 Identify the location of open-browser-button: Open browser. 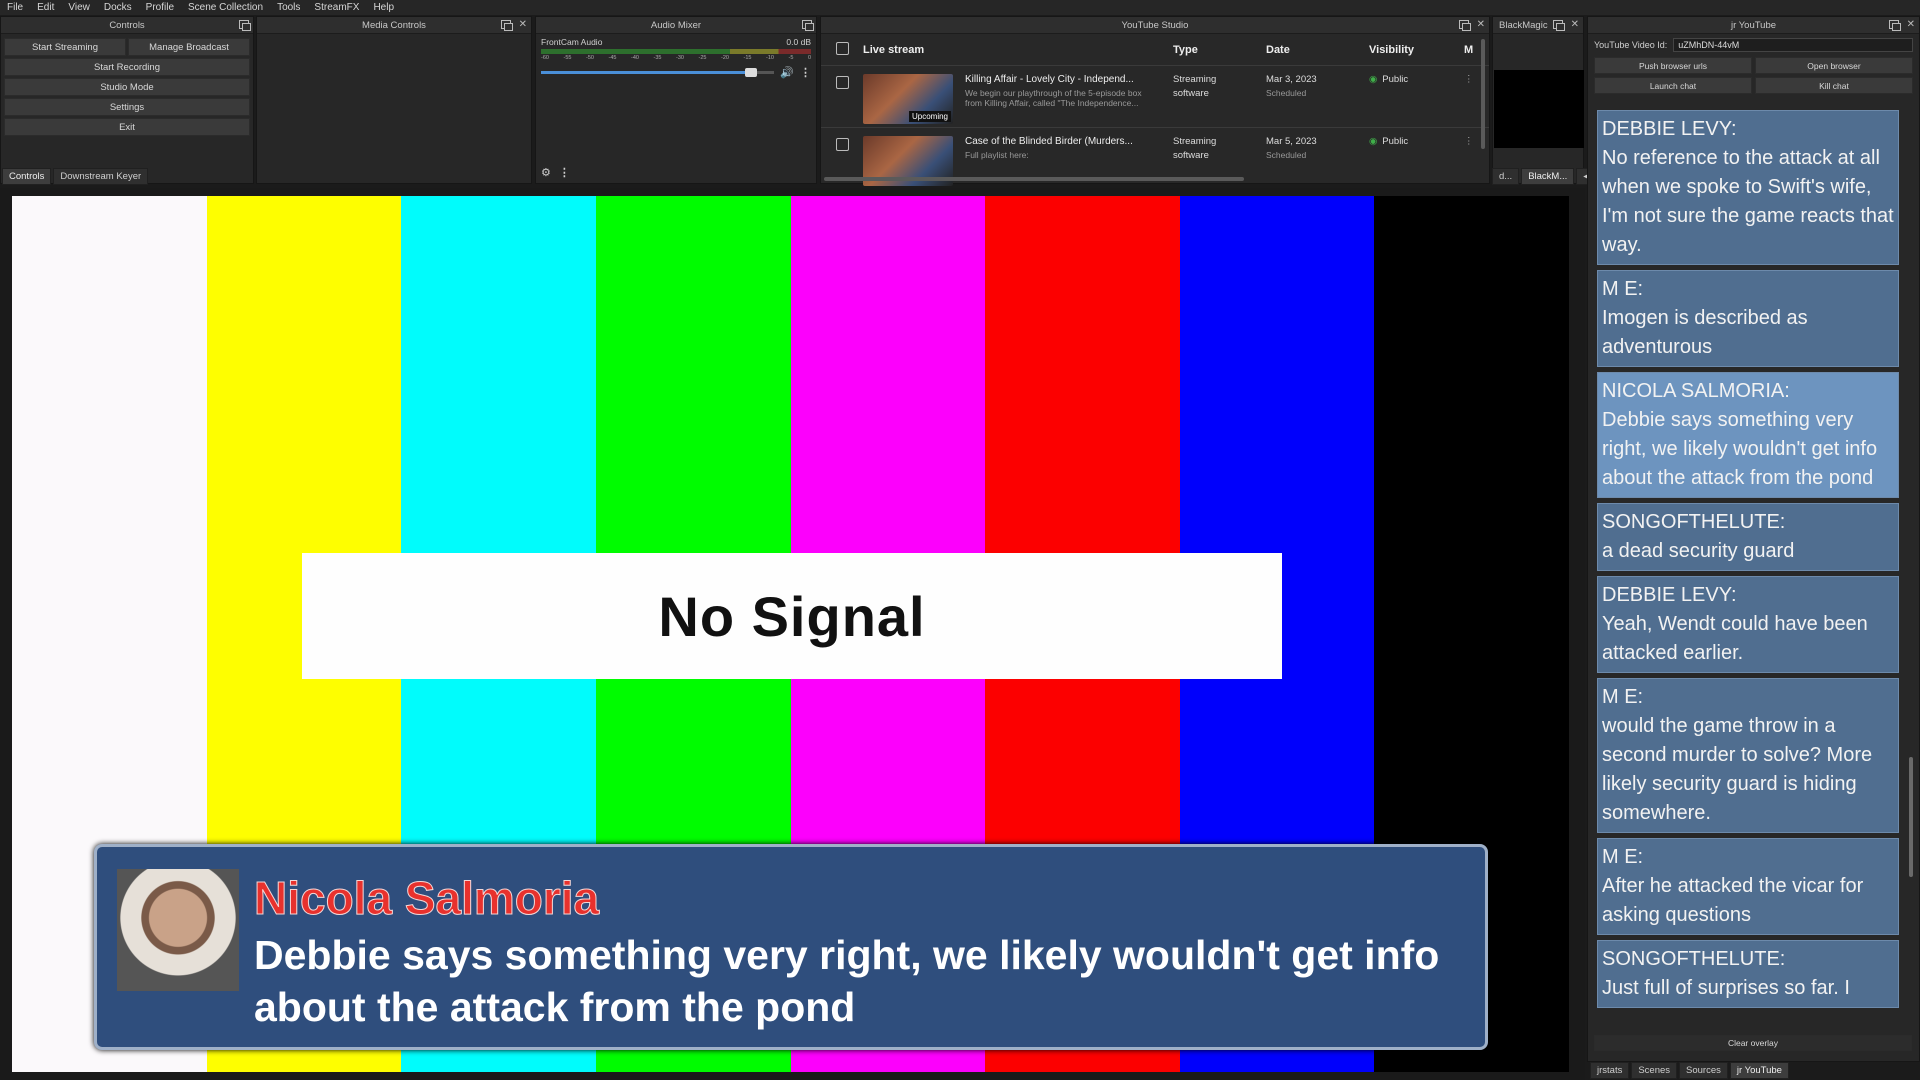
(1834, 65).